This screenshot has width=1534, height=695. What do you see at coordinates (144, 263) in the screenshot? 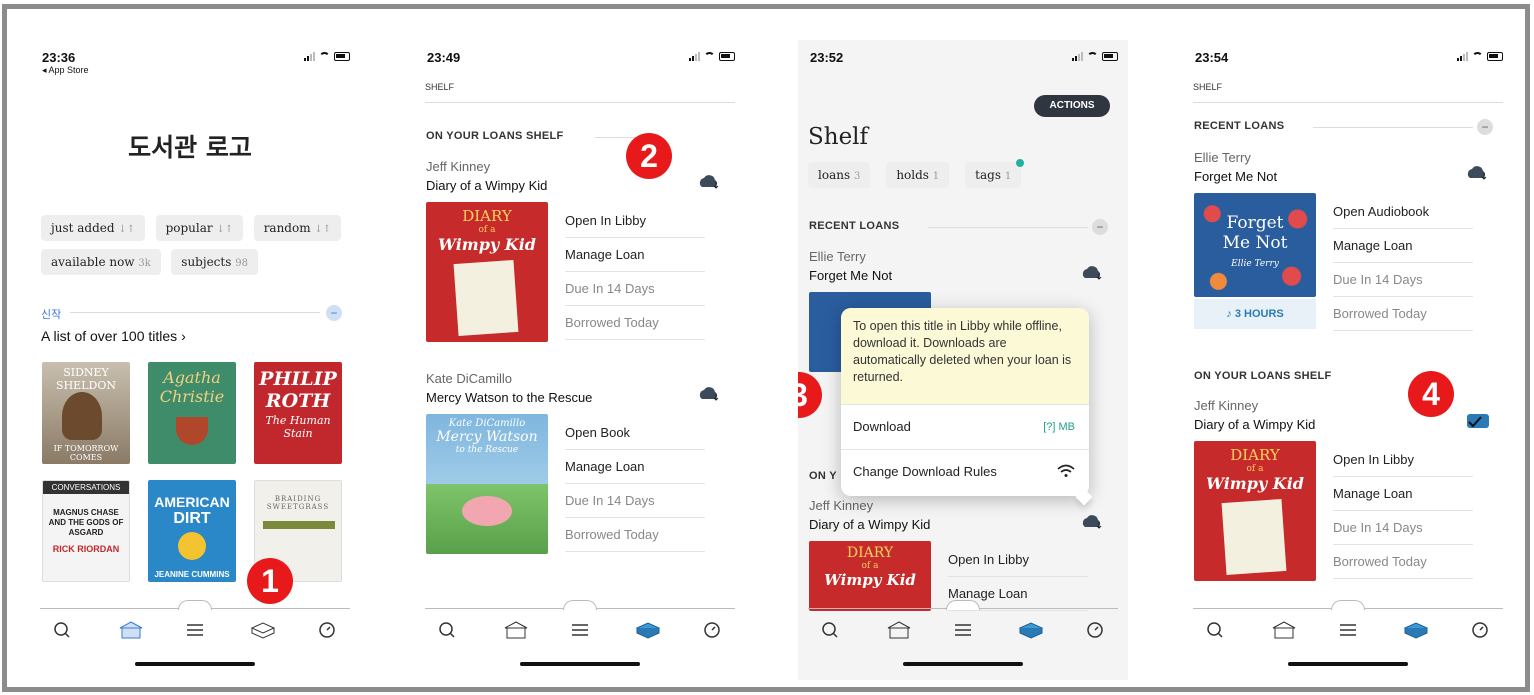
I see `filter-count: 3k` at bounding box center [144, 263].